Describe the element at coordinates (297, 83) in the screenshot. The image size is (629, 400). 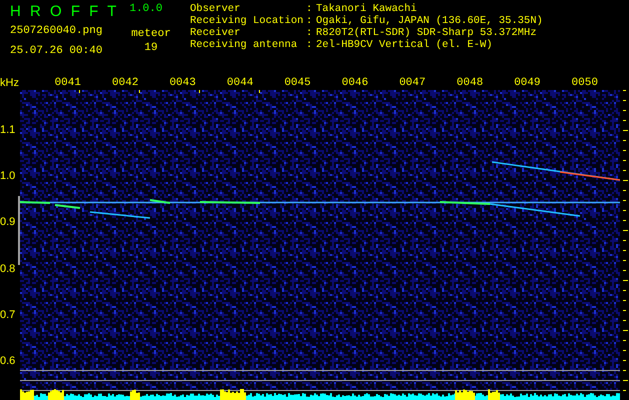
I see `time-label: 0045` at that location.